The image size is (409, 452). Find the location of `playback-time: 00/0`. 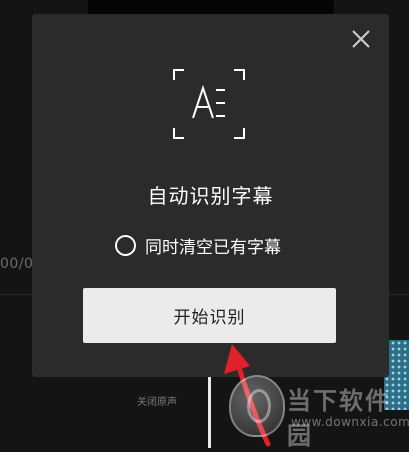

playback-time: 00/0 is located at coordinates (17, 264).